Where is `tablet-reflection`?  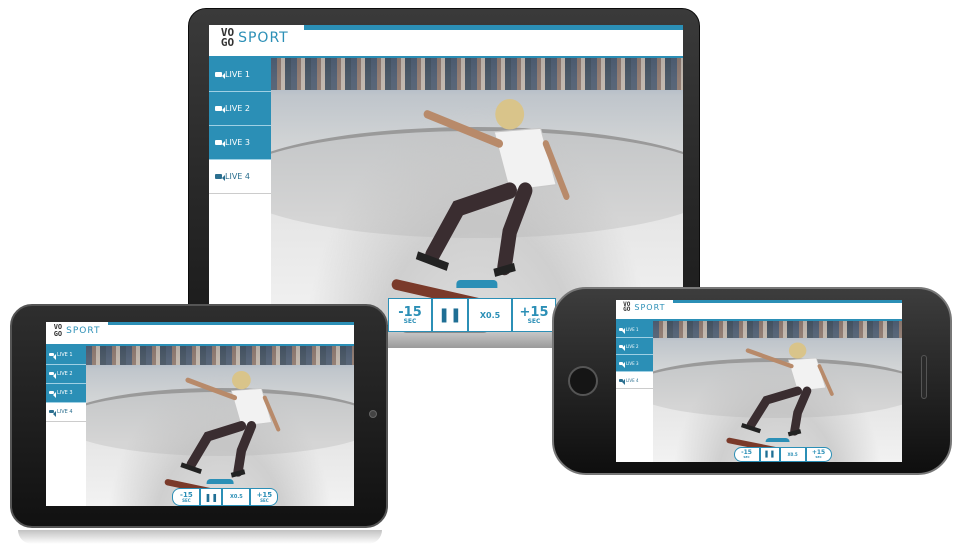 tablet-reflection is located at coordinates (200, 537).